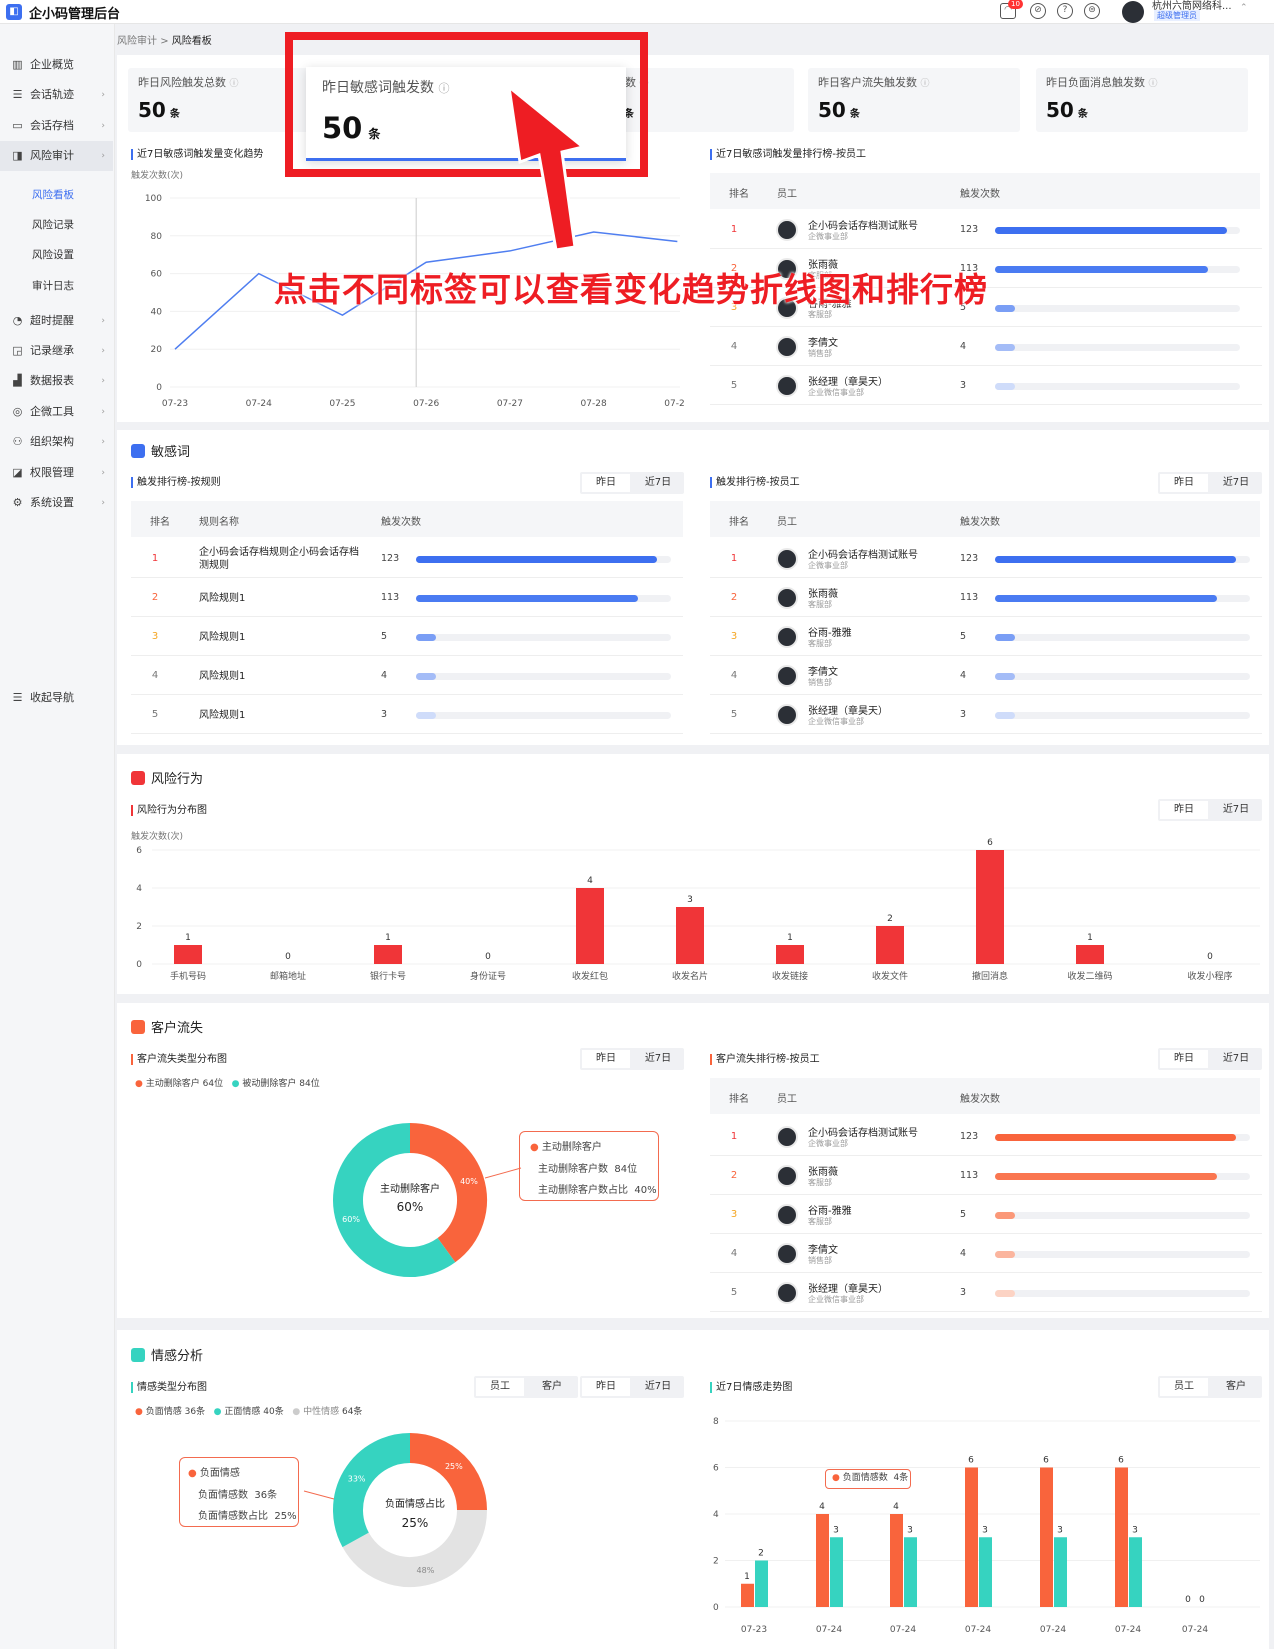 This screenshot has height=1649, width=1274. Describe the element at coordinates (56, 321) in the screenshot. I see `sidebar-item-4: ◔ 超时提醒 ›` at that location.